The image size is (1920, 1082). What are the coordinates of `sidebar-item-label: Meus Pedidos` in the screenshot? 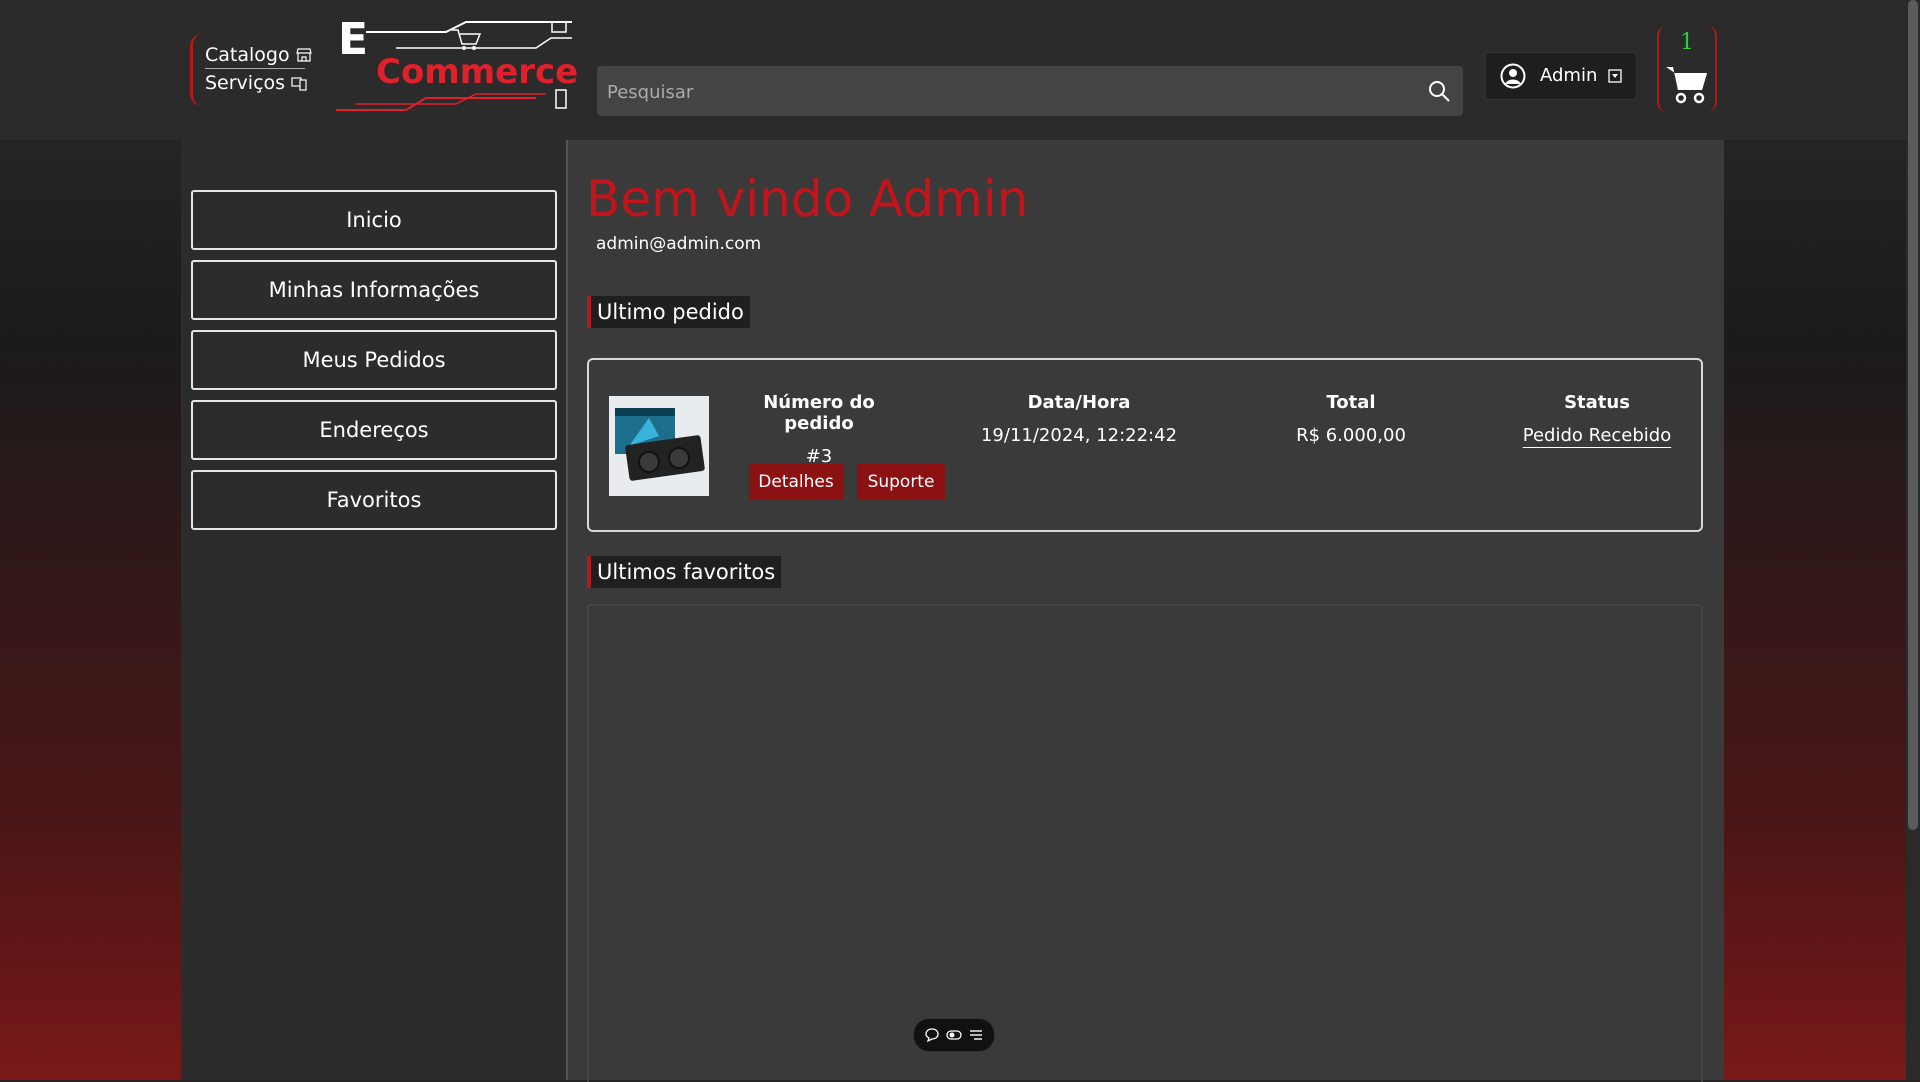 It's located at (374, 360).